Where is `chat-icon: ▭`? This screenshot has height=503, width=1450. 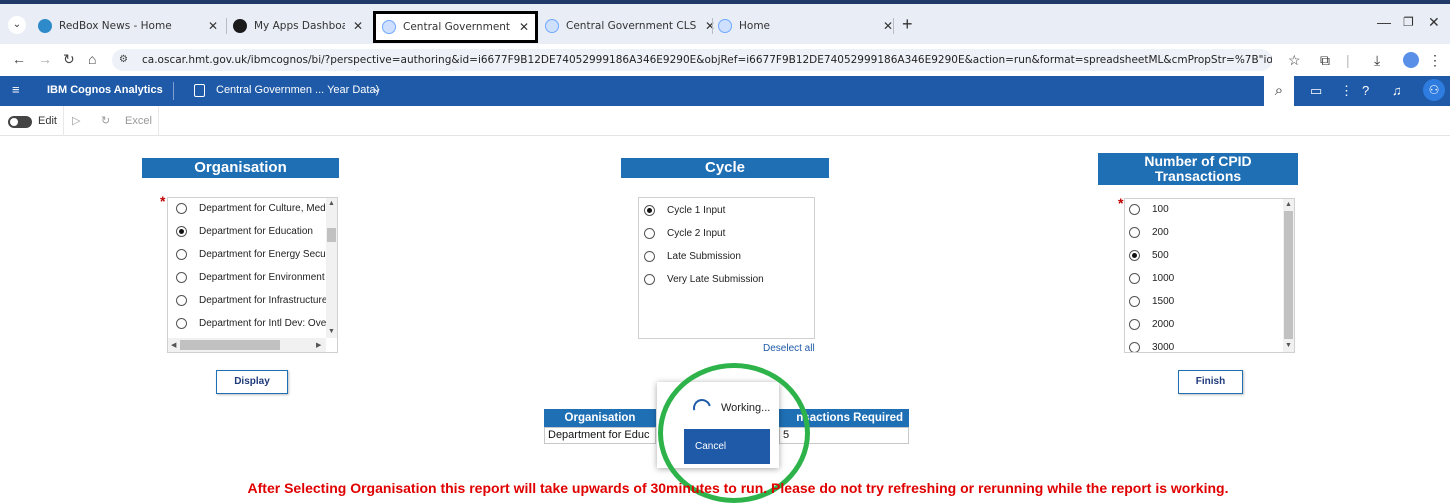
chat-icon: ▭ is located at coordinates (1316, 91).